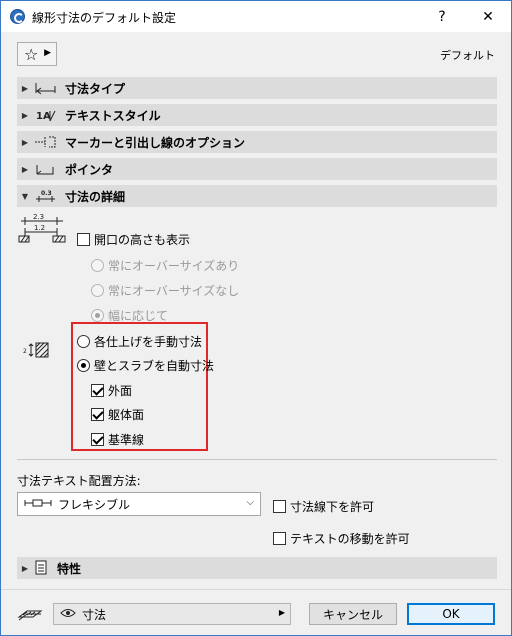 This screenshot has height=636, width=512. What do you see at coordinates (174, 266) in the screenshot?
I see `option-label: 常にオーバーサイズあり` at bounding box center [174, 266].